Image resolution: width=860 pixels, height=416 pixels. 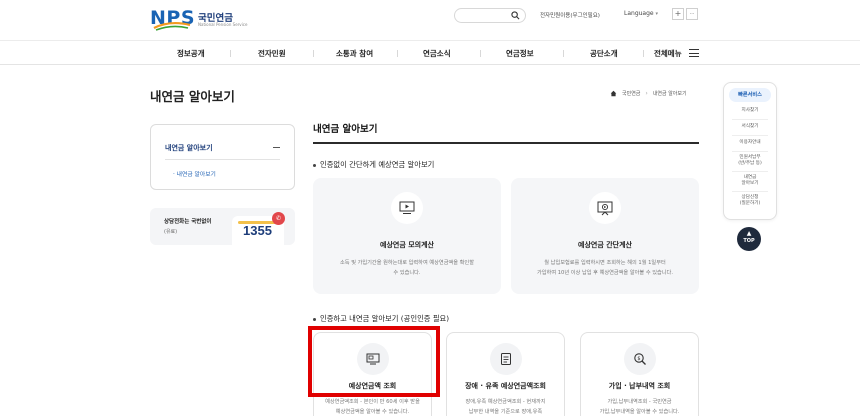 What do you see at coordinates (278, 218) in the screenshot?
I see `phone-icon: ✆` at bounding box center [278, 218].